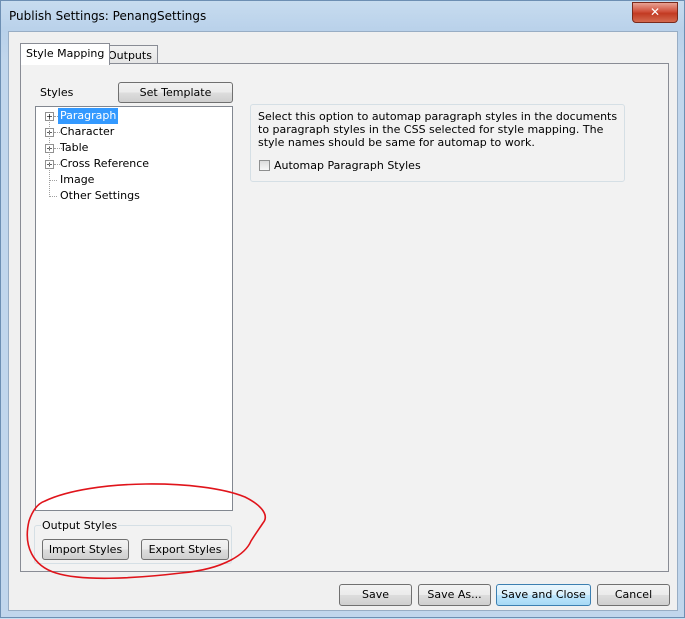 The width and height of the screenshot is (685, 619). I want to click on close-window-button: ✕, so click(655, 12).